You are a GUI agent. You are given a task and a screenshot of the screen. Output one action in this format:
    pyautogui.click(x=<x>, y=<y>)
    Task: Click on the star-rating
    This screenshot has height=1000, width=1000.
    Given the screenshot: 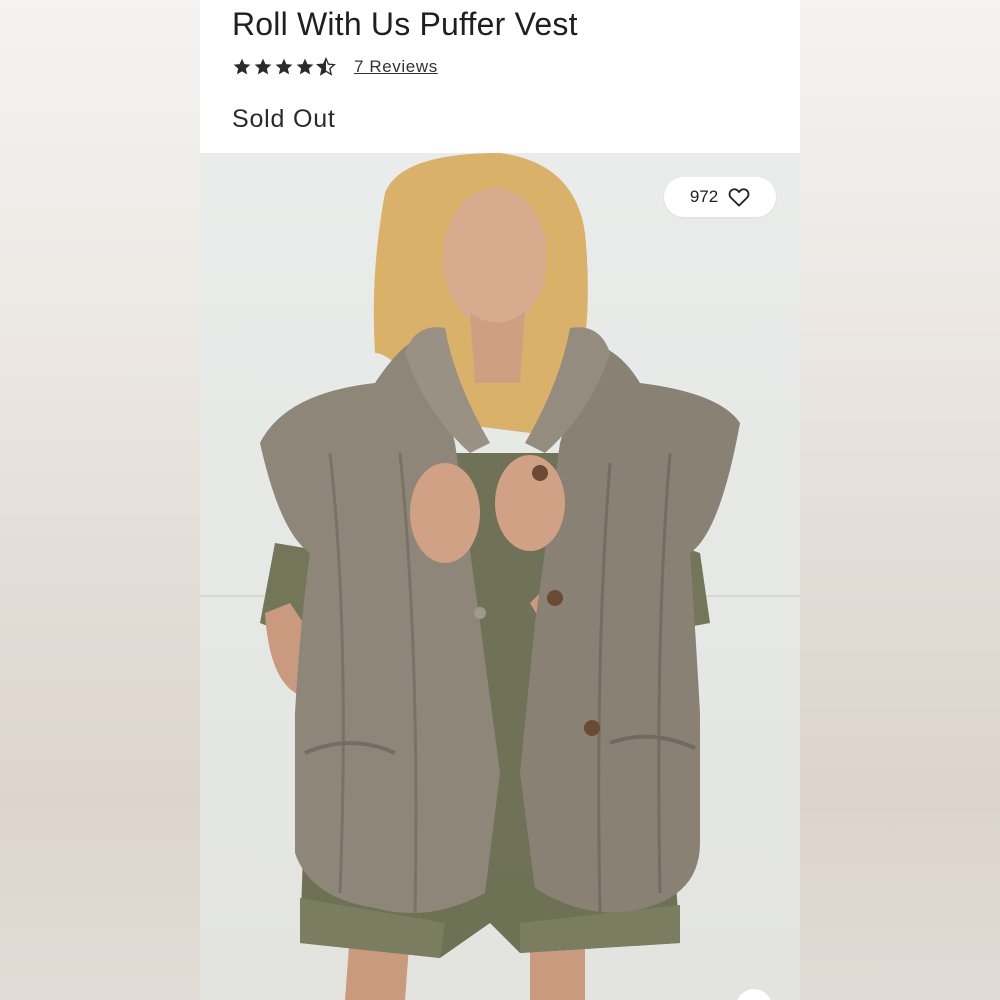 What is the action you would take?
    pyautogui.click(x=284, y=67)
    